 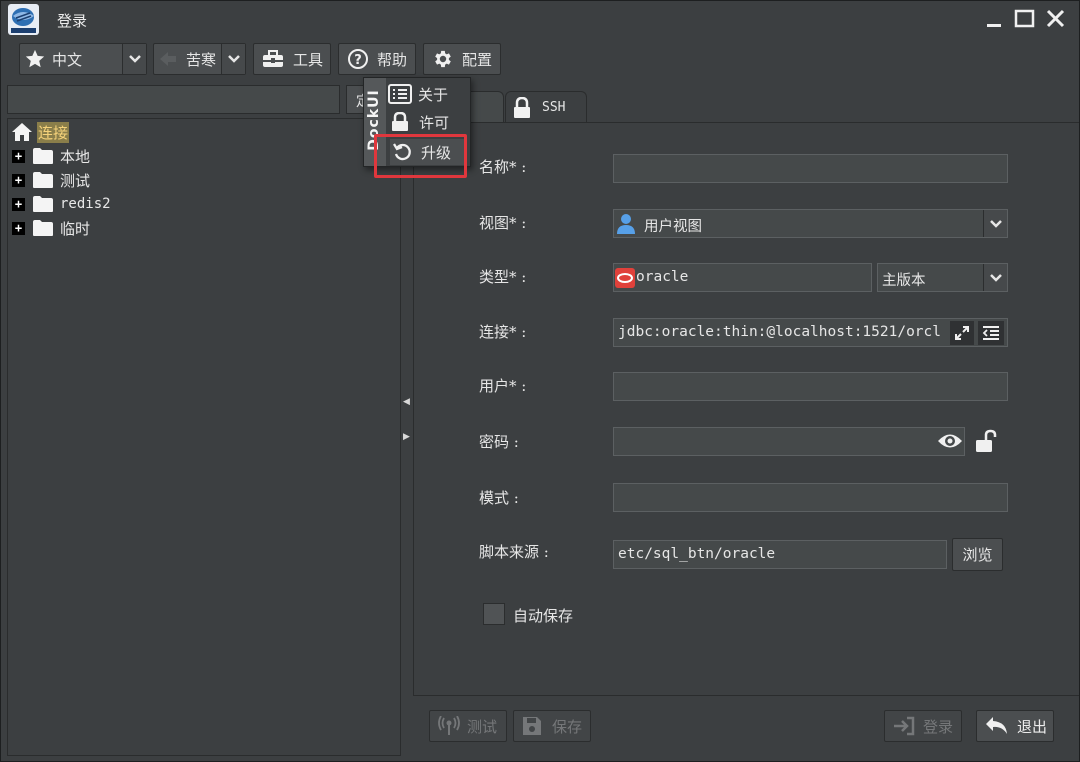 I want to click on window-title: 登录, so click(x=72, y=21).